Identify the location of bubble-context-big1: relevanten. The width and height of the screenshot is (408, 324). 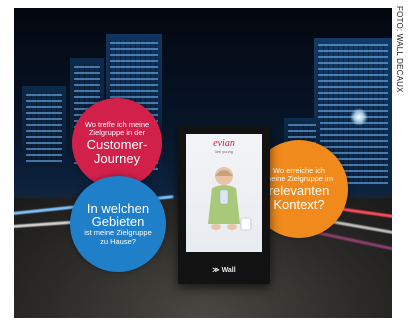
(299, 190).